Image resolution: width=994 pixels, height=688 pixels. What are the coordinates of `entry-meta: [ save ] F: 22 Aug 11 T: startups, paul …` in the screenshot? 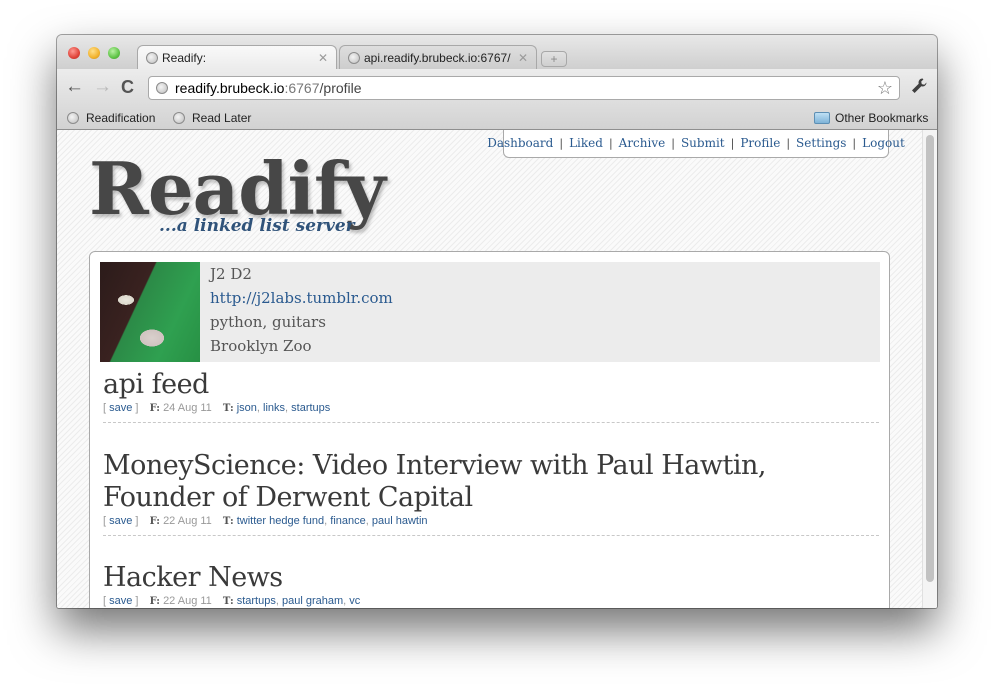 It's located at (232, 601).